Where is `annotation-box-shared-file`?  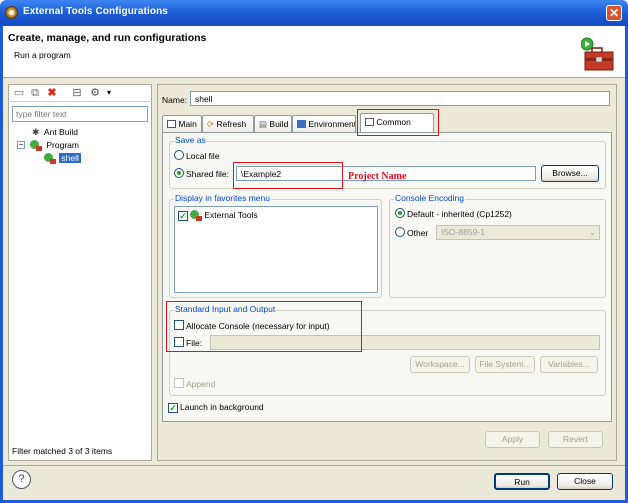
annotation-box-shared-file is located at coordinates (288, 175).